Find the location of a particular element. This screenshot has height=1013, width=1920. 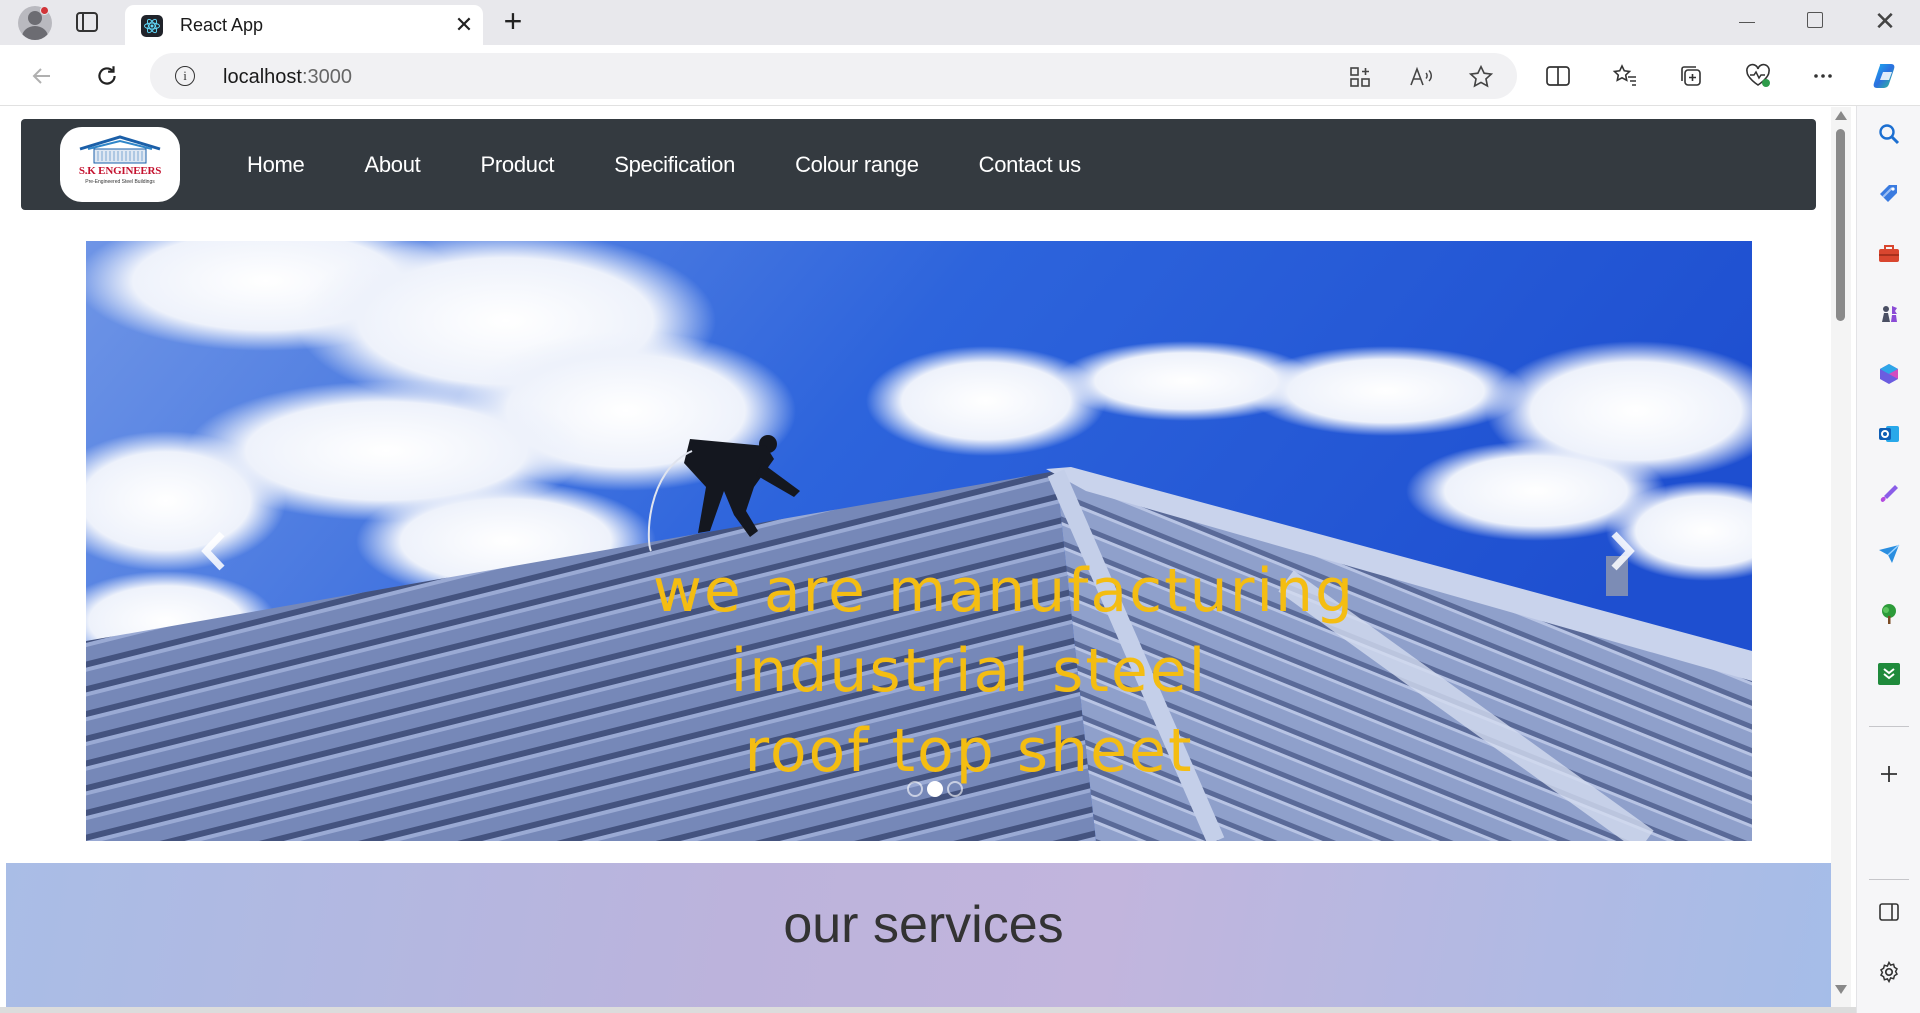

download-chevron-icon is located at coordinates (1889, 674).